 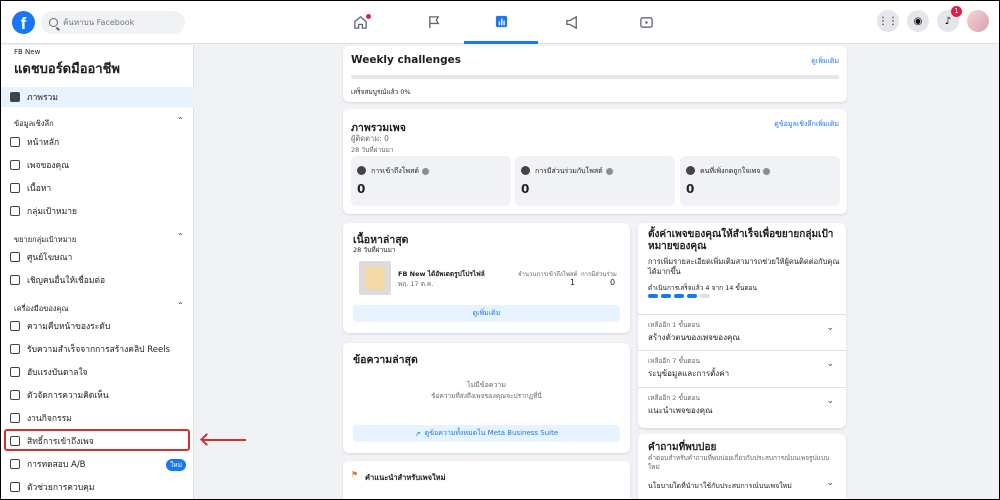 I want to click on video-icon, so click(x=646, y=22).